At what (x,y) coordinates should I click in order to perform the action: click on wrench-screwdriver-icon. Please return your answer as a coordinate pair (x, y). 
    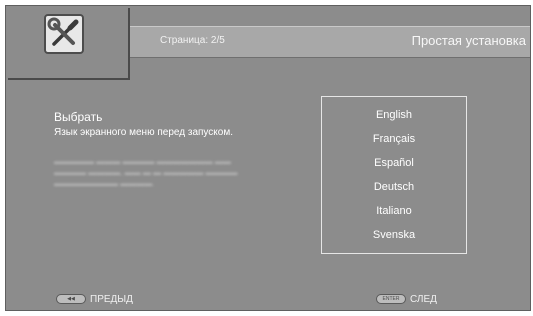
    Looking at the image, I should click on (64, 34).